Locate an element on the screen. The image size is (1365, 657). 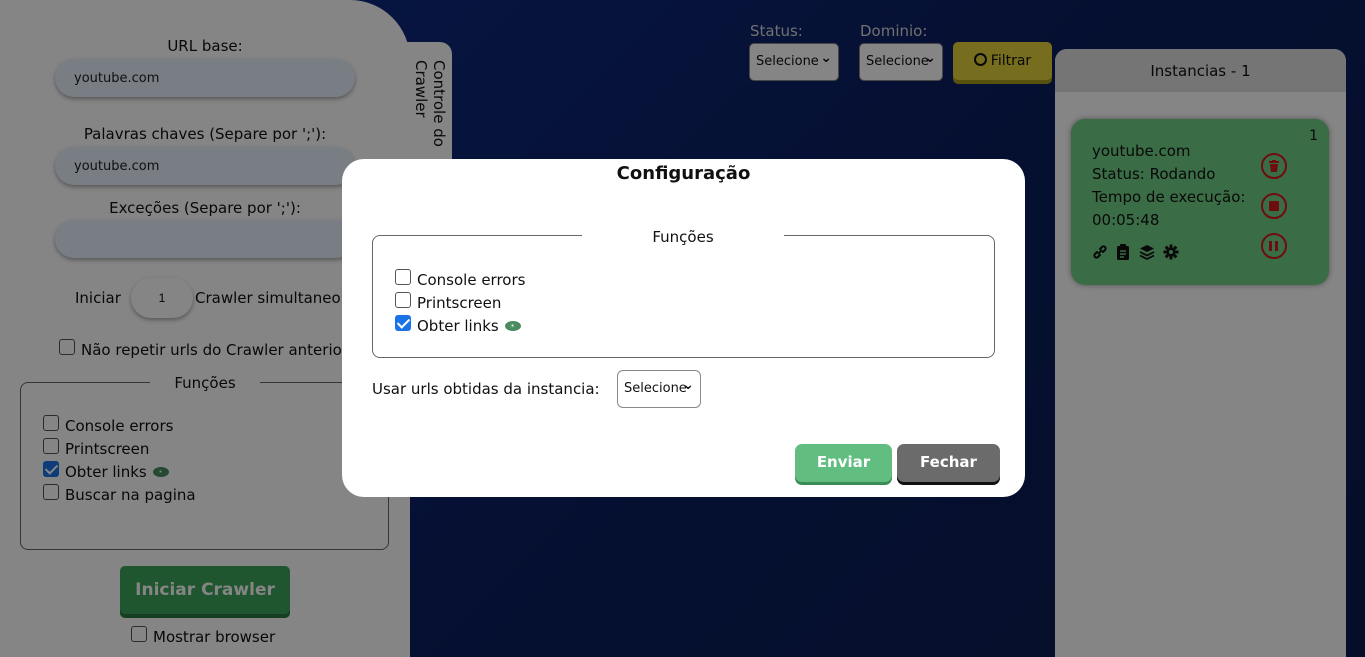
modal-functions-legend: Funções is located at coordinates (683, 237).